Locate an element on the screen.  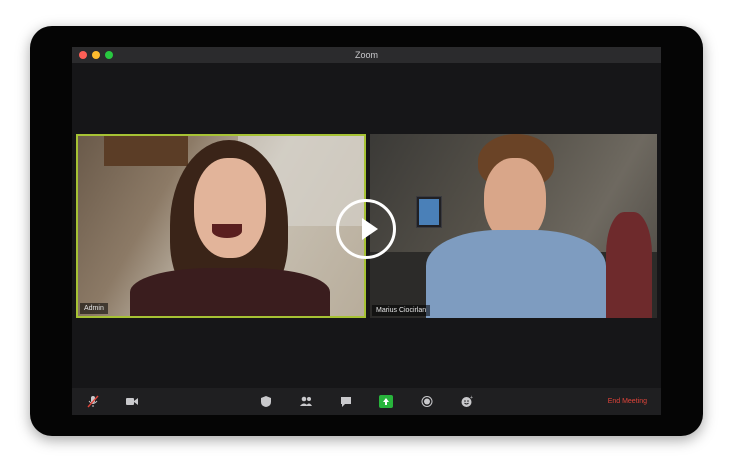
play-triangle is located at coordinates (370, 229).